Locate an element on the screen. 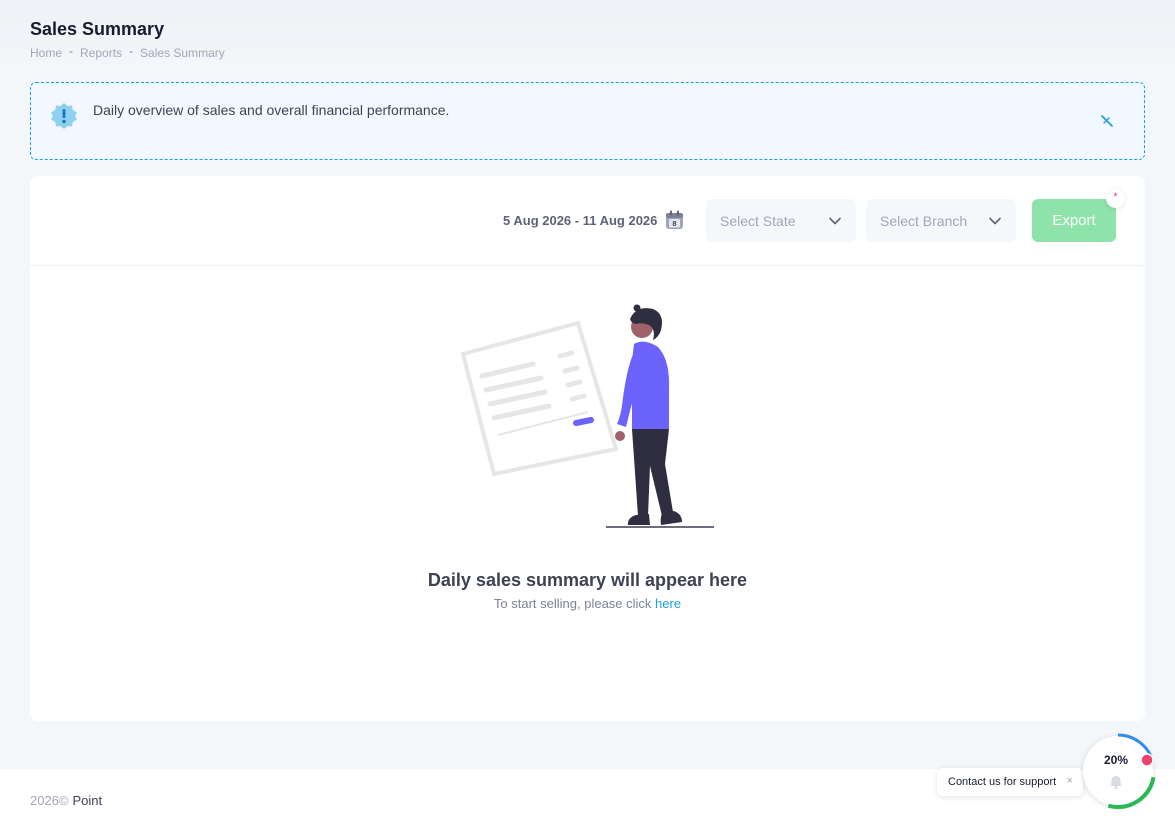 The width and height of the screenshot is (1175, 830). date-range-text: 5 Aug 2026 - 11 Aug 2026 is located at coordinates (580, 220).